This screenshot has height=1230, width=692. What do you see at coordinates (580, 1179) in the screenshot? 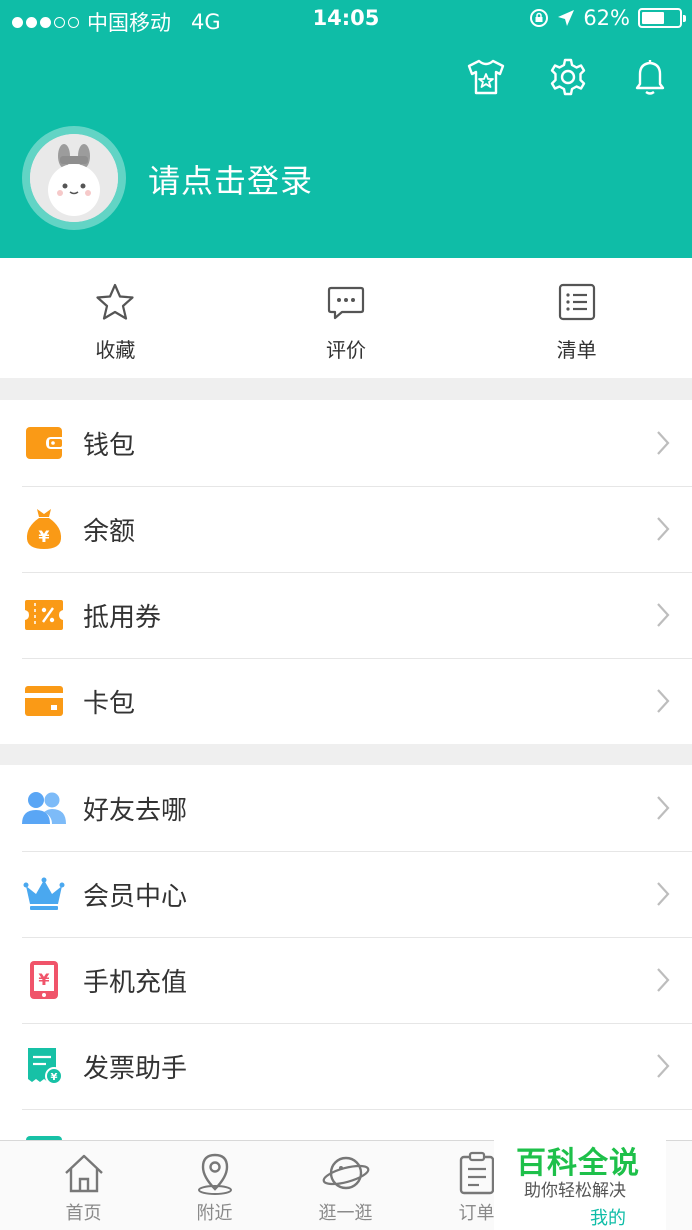
I see `watermark-overlay: 百科全说 助你轻松解决 我的` at bounding box center [580, 1179].